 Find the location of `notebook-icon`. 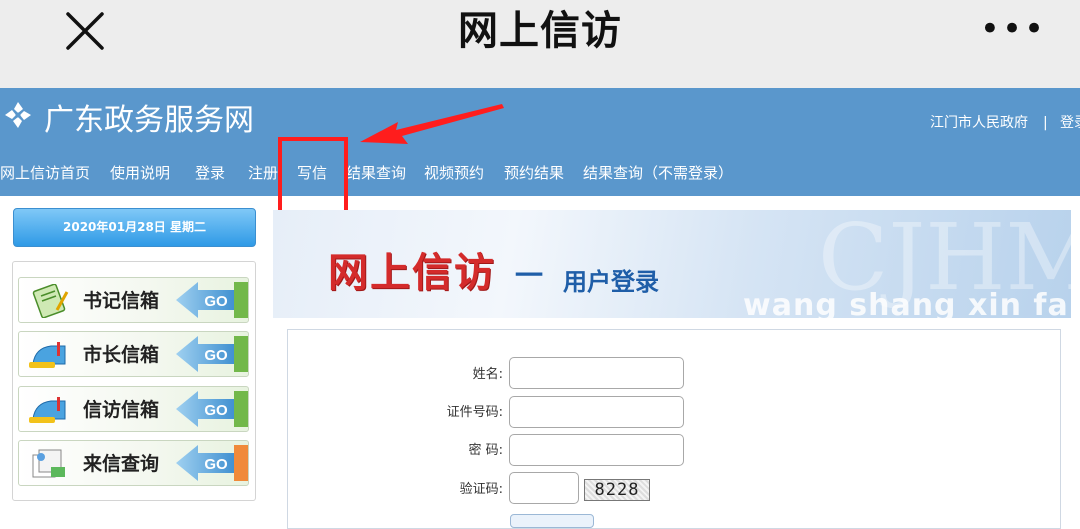

notebook-icon is located at coordinates (50, 301).